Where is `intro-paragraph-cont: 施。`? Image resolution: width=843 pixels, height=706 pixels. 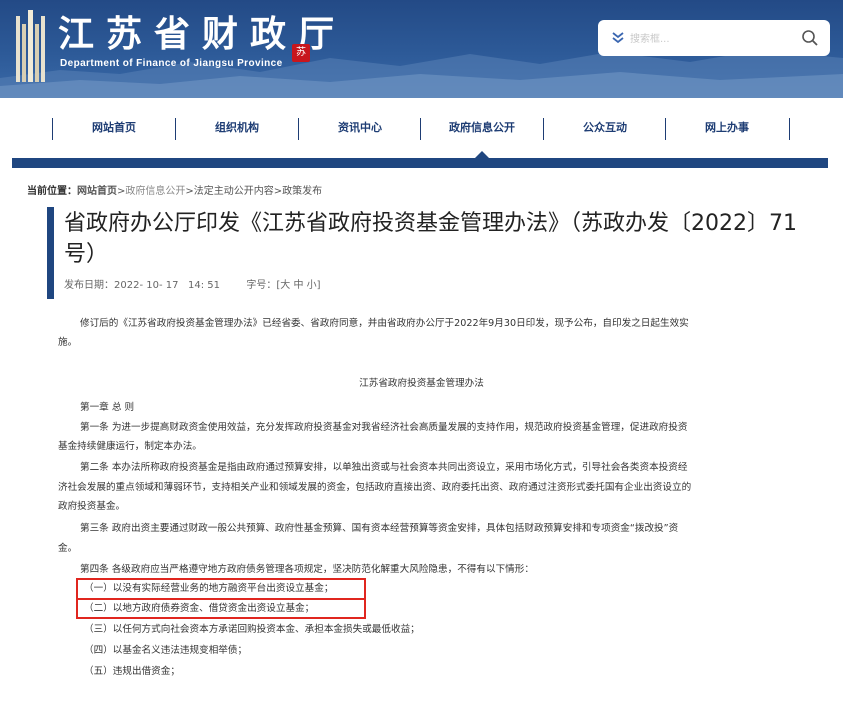 intro-paragraph-cont: 施。 is located at coordinates (68, 342).